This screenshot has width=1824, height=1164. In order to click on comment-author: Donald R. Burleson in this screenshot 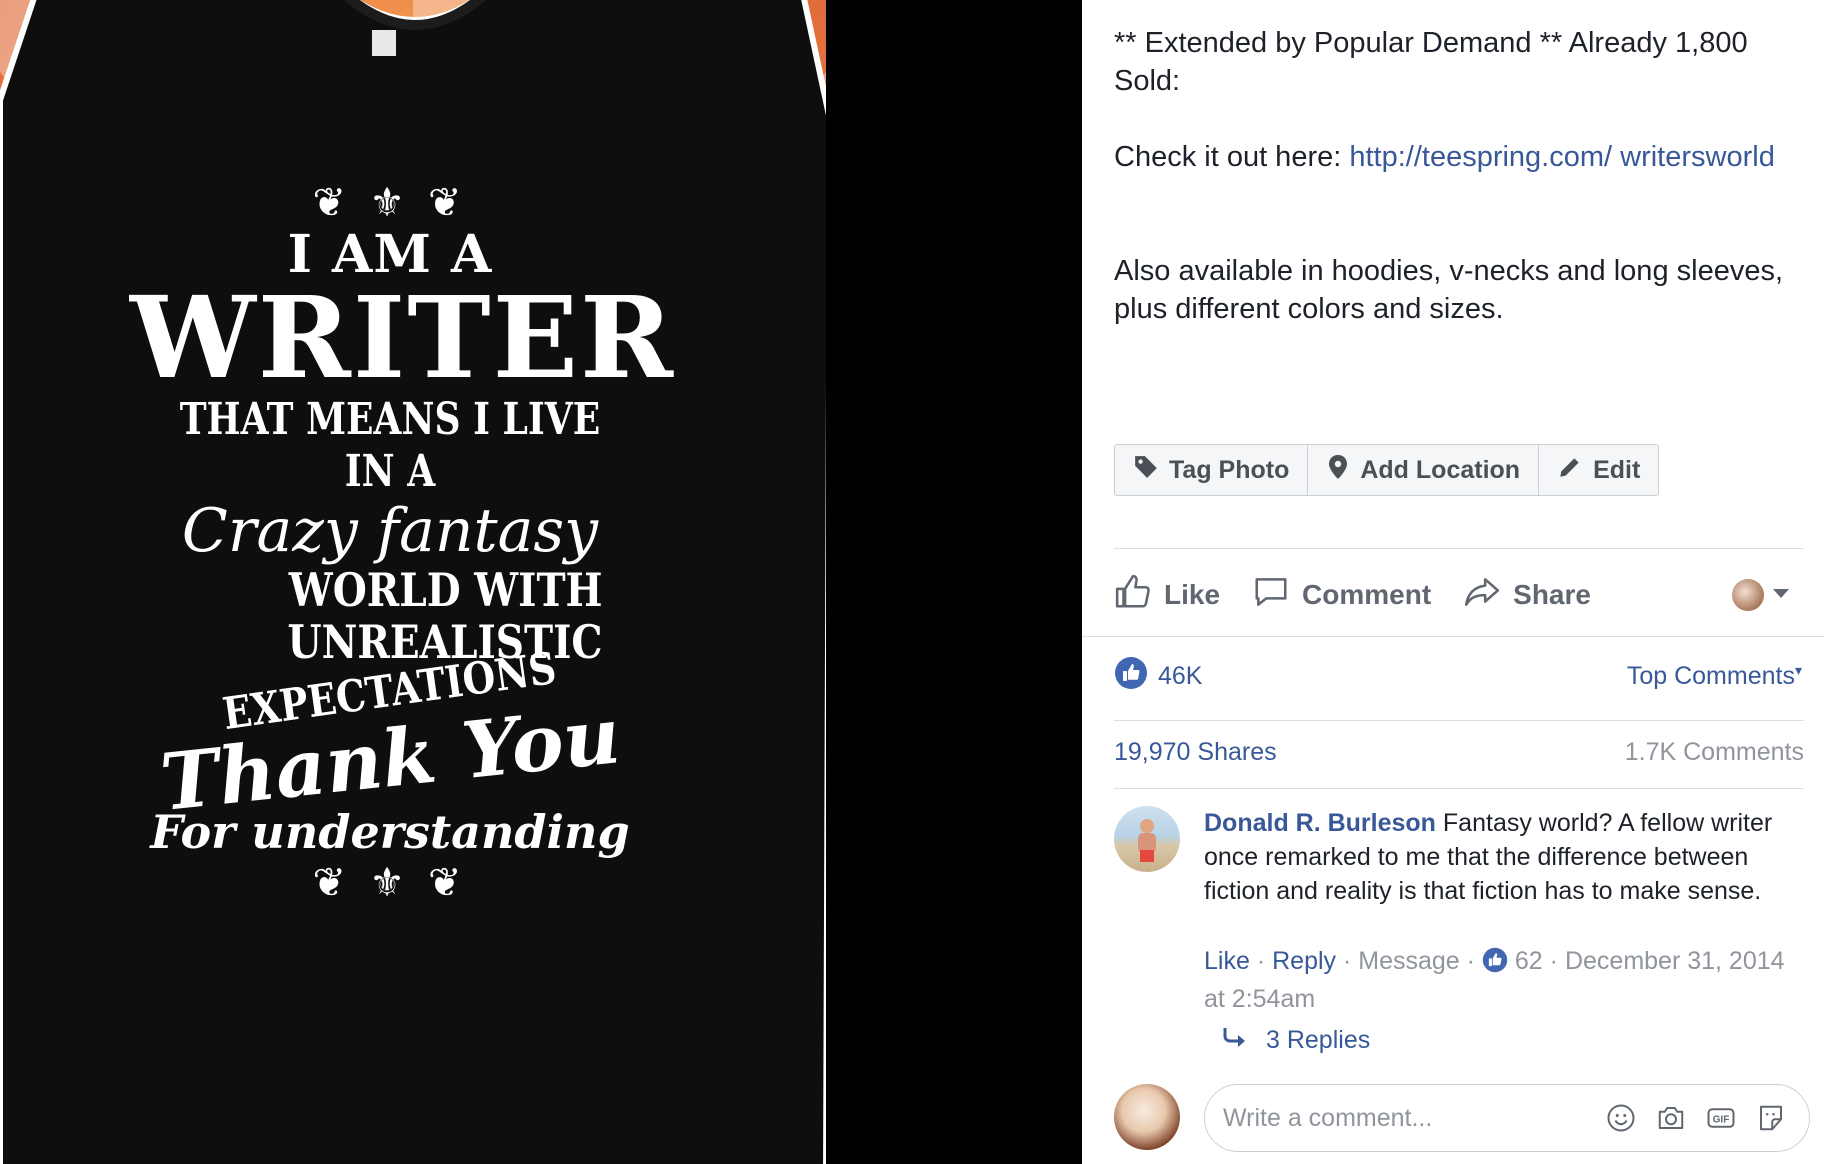, I will do `click(1320, 823)`.